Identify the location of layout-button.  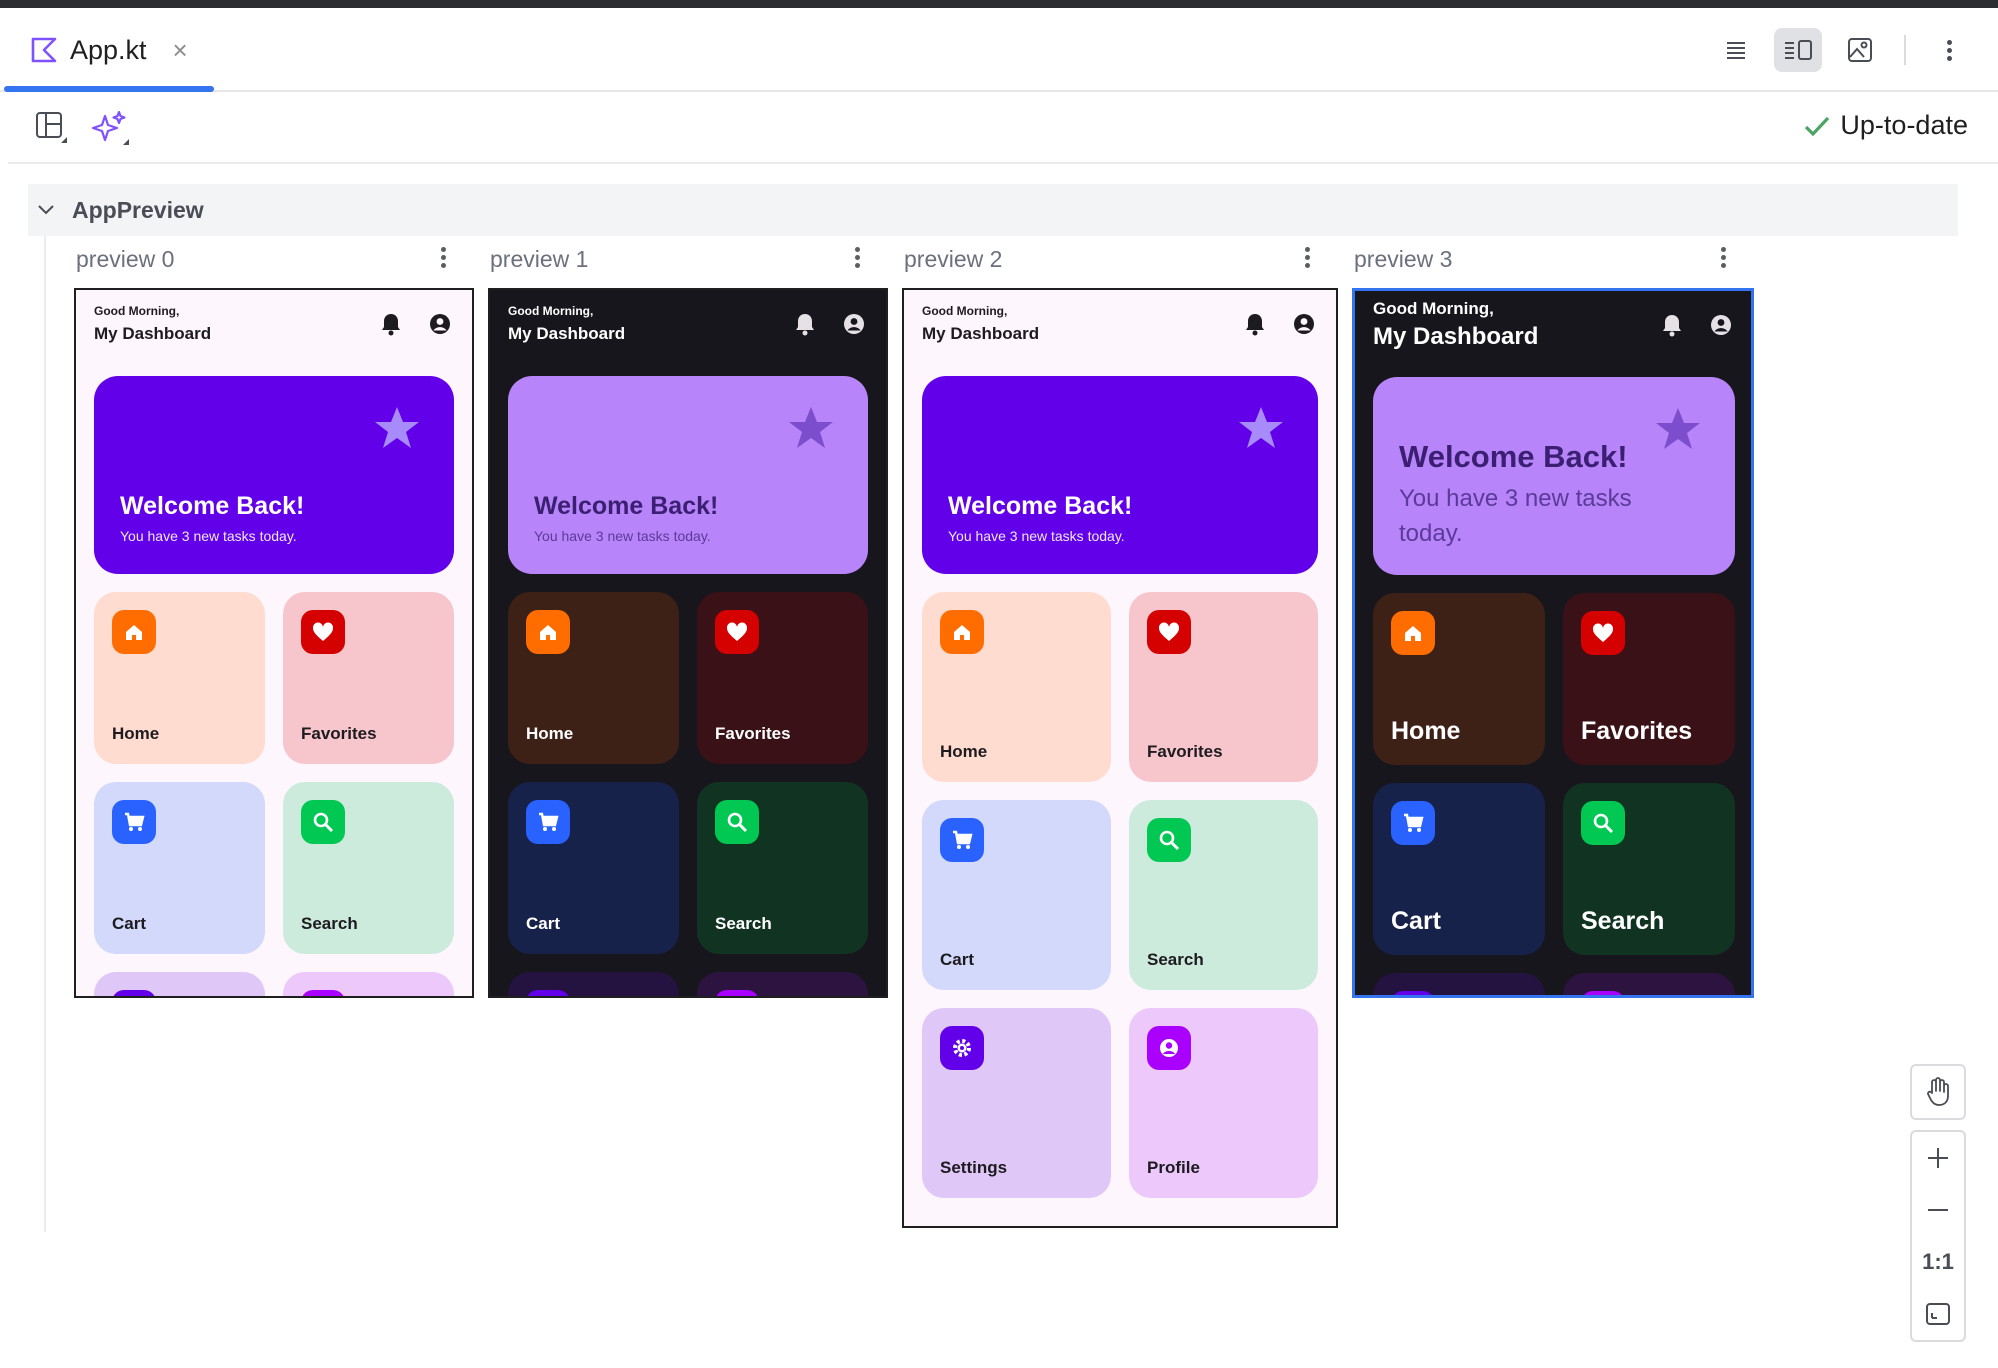
(51, 130).